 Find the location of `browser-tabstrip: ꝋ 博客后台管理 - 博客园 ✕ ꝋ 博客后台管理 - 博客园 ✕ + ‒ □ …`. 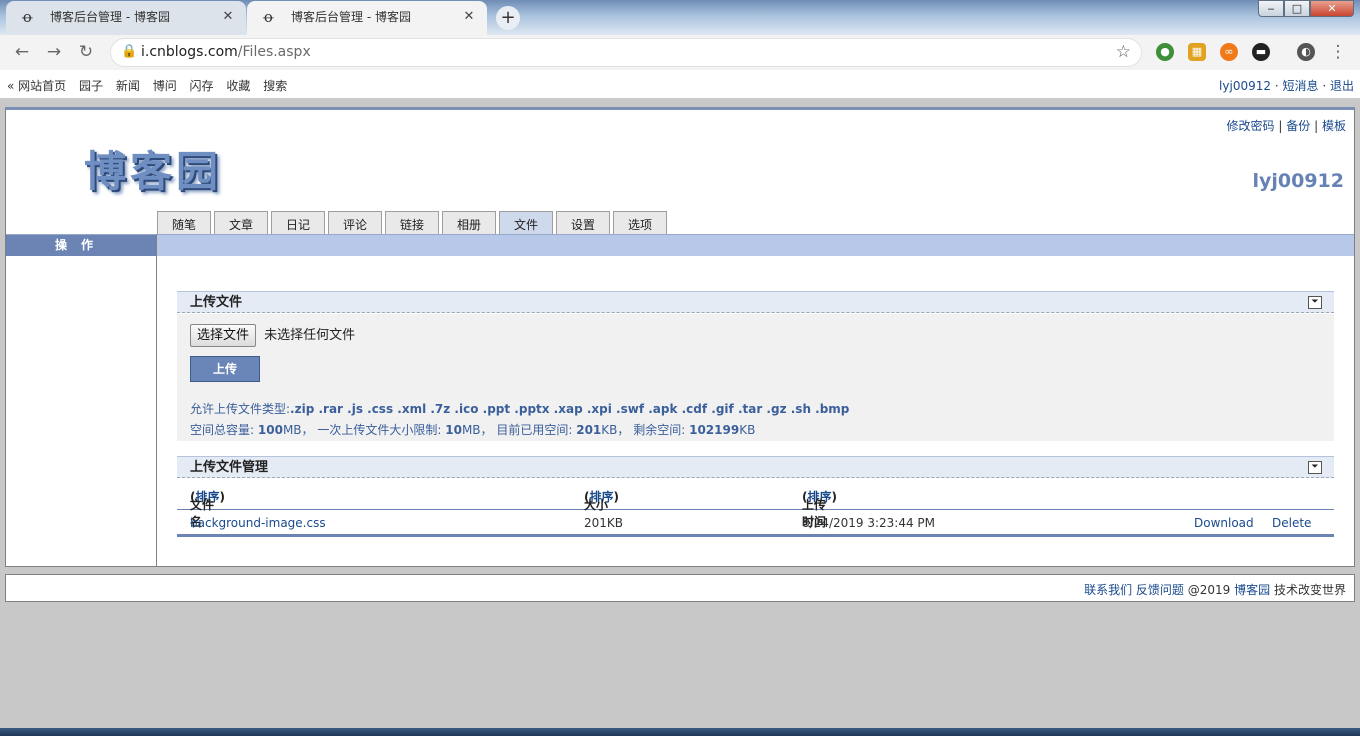

browser-tabstrip: ꝋ 博客后台管理 - 博客园 ✕ ꝋ 博客后台管理 - 博客园 ✕ + ‒ □ … is located at coordinates (680, 17).